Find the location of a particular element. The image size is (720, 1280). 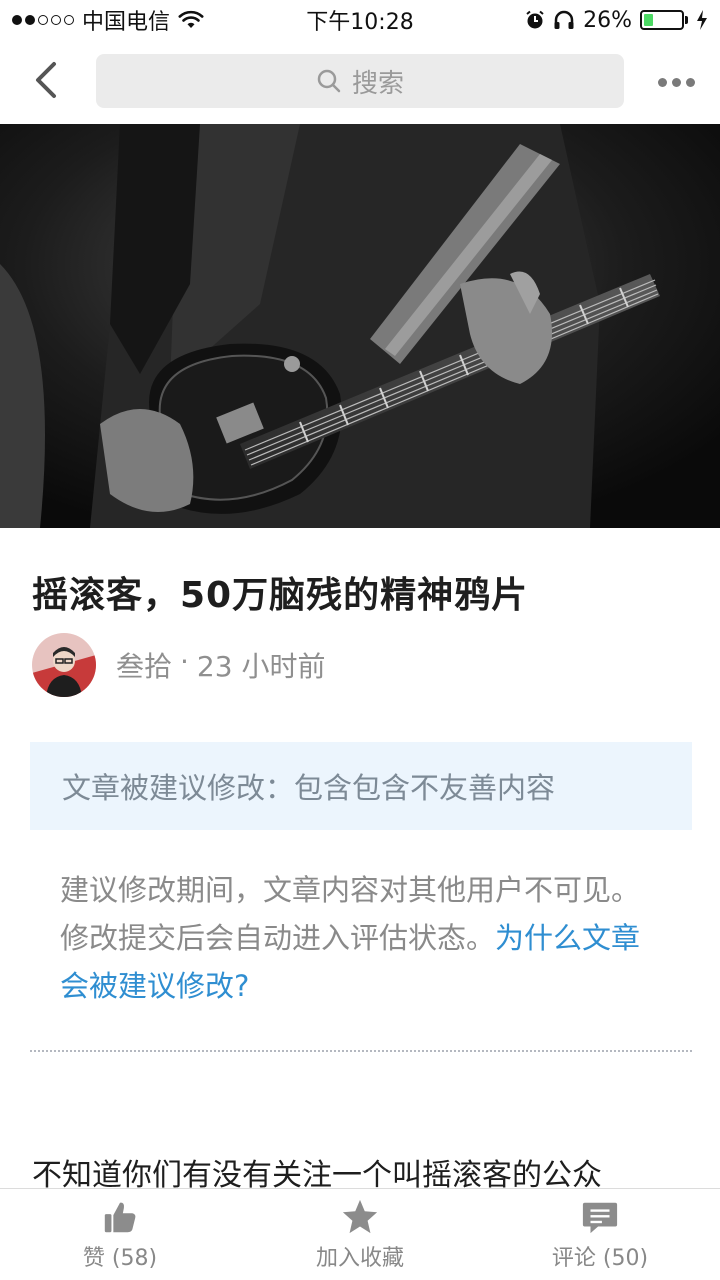

like-label: 赞 (58) is located at coordinates (120, 1258).